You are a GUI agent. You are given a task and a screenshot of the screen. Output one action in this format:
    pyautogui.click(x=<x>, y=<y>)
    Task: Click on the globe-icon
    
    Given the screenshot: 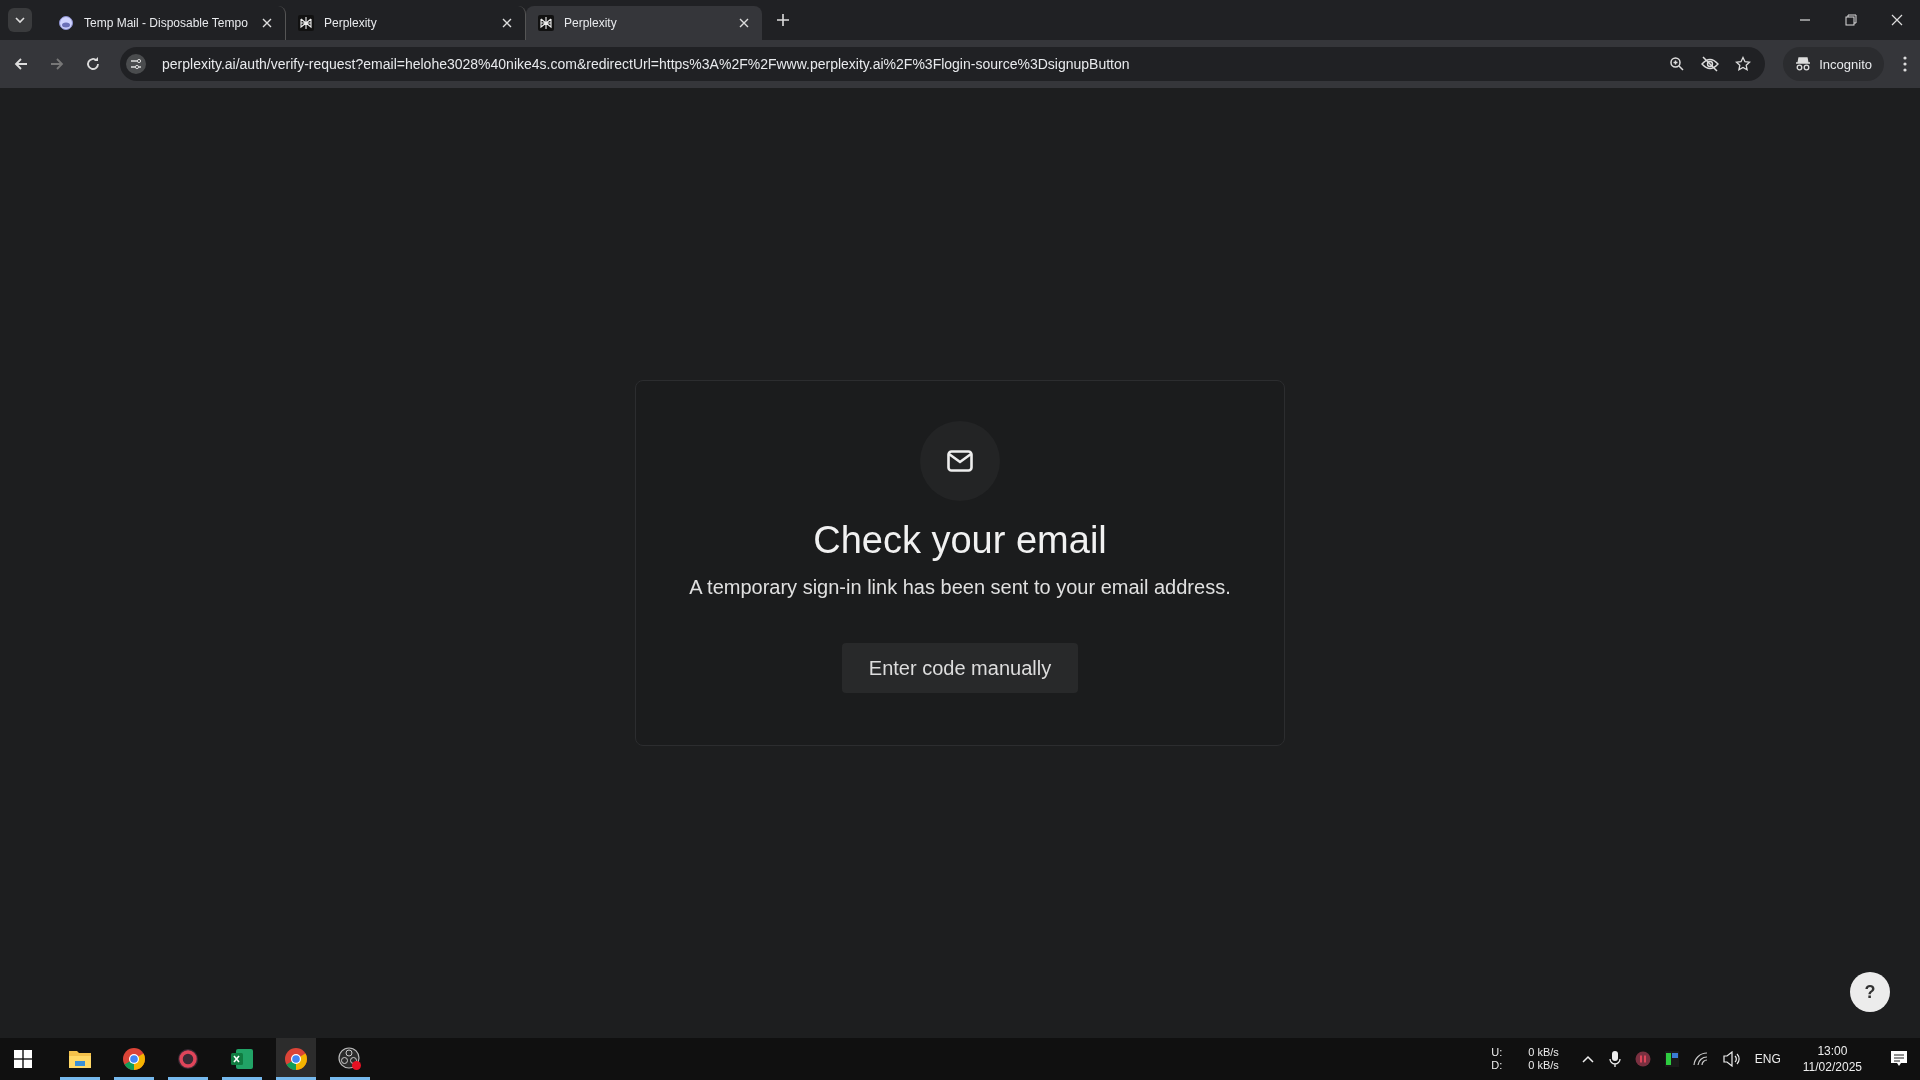 What is the action you would take?
    pyautogui.click(x=66, y=23)
    